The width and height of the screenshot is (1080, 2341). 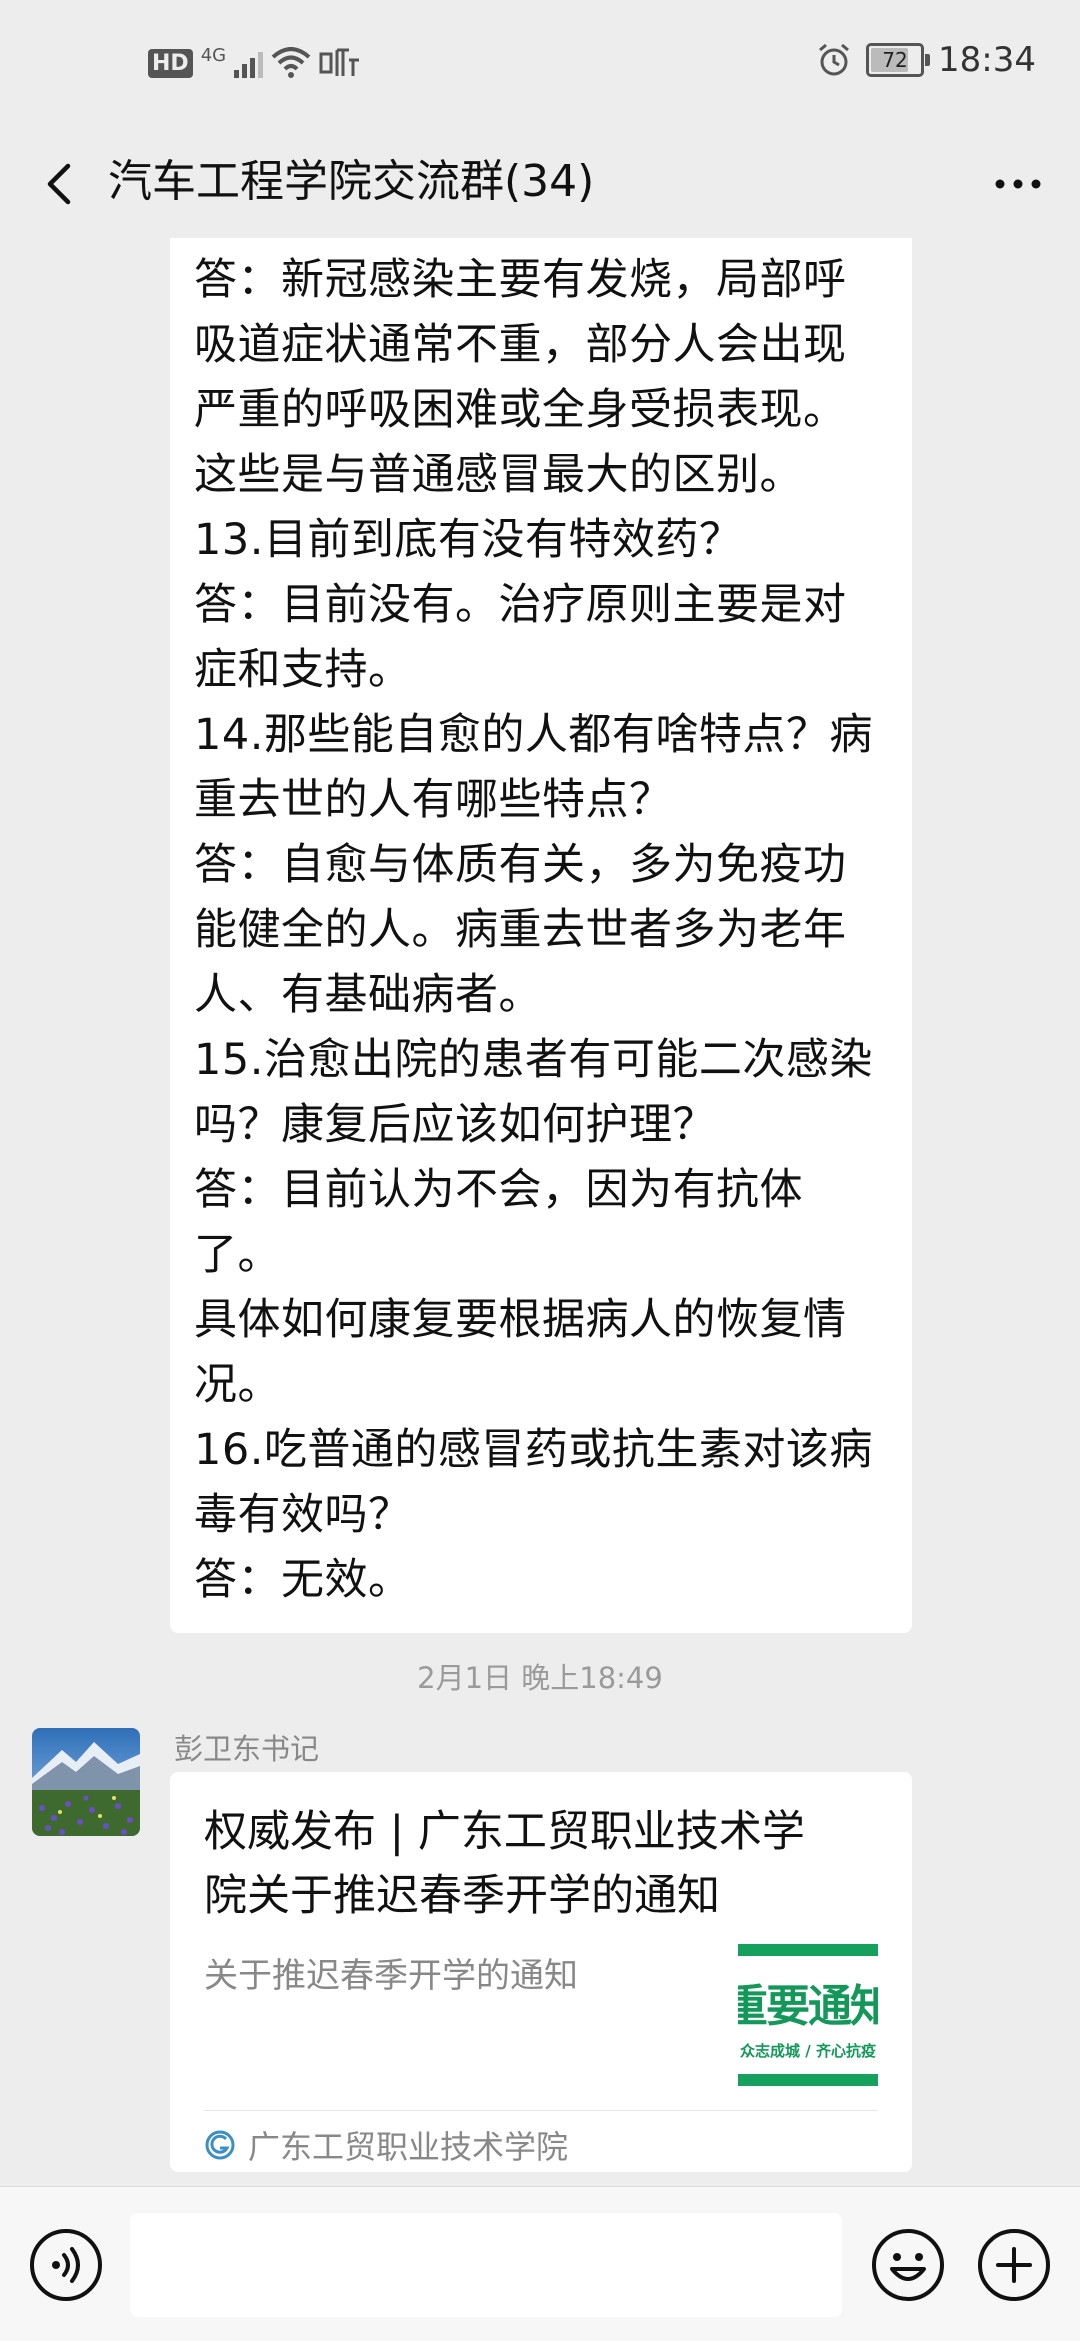 I want to click on message-line: 答：目前认为不会，因为有抗体了。, so click(x=498, y=1222).